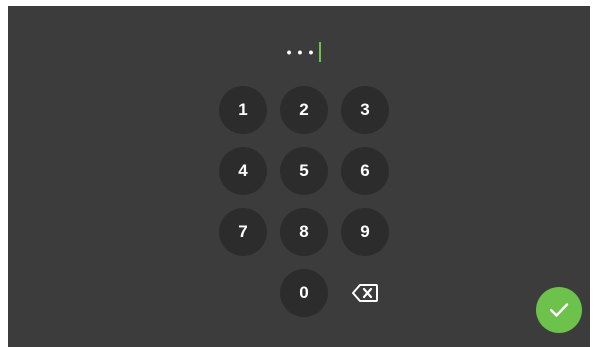  I want to click on key-label: 1, so click(243, 109).